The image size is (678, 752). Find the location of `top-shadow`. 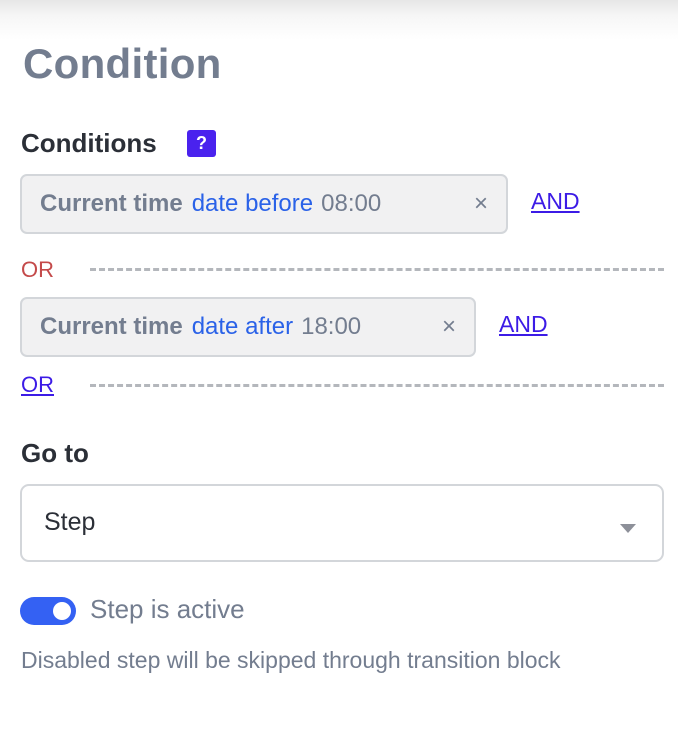

top-shadow is located at coordinates (339, 20).